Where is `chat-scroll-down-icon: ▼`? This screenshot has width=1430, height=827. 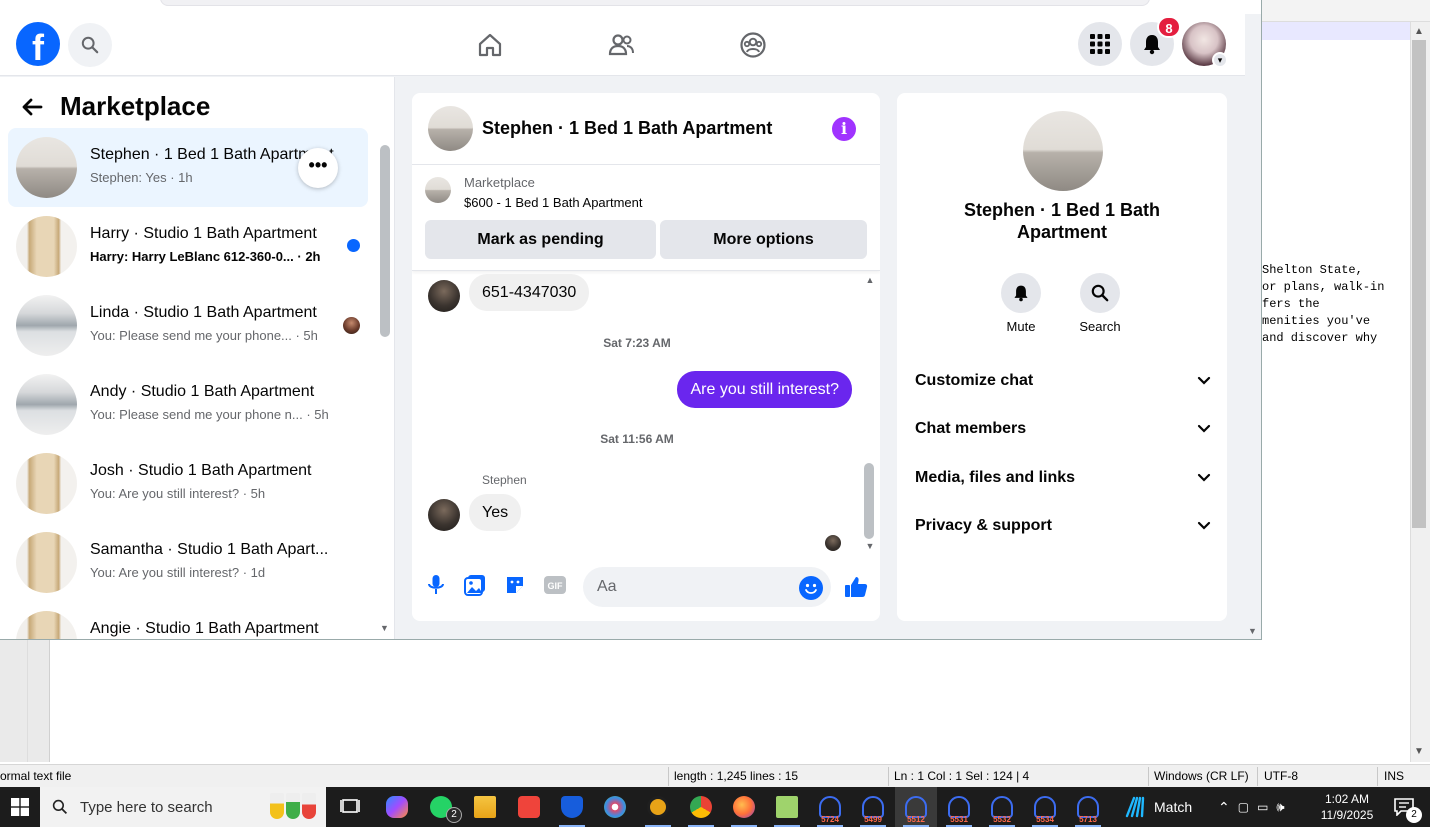 chat-scroll-down-icon: ▼ is located at coordinates (870, 546).